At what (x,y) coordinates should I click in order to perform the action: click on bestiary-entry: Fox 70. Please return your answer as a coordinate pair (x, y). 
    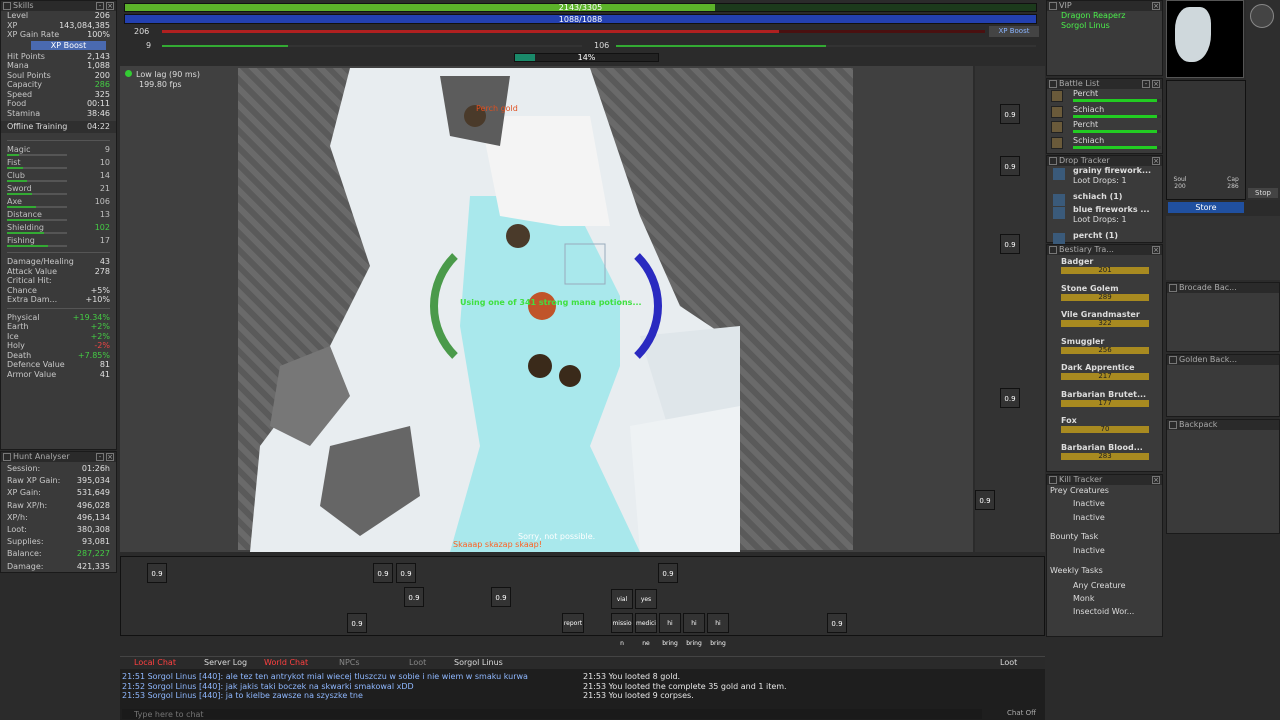
    Looking at the image, I should click on (1104, 429).